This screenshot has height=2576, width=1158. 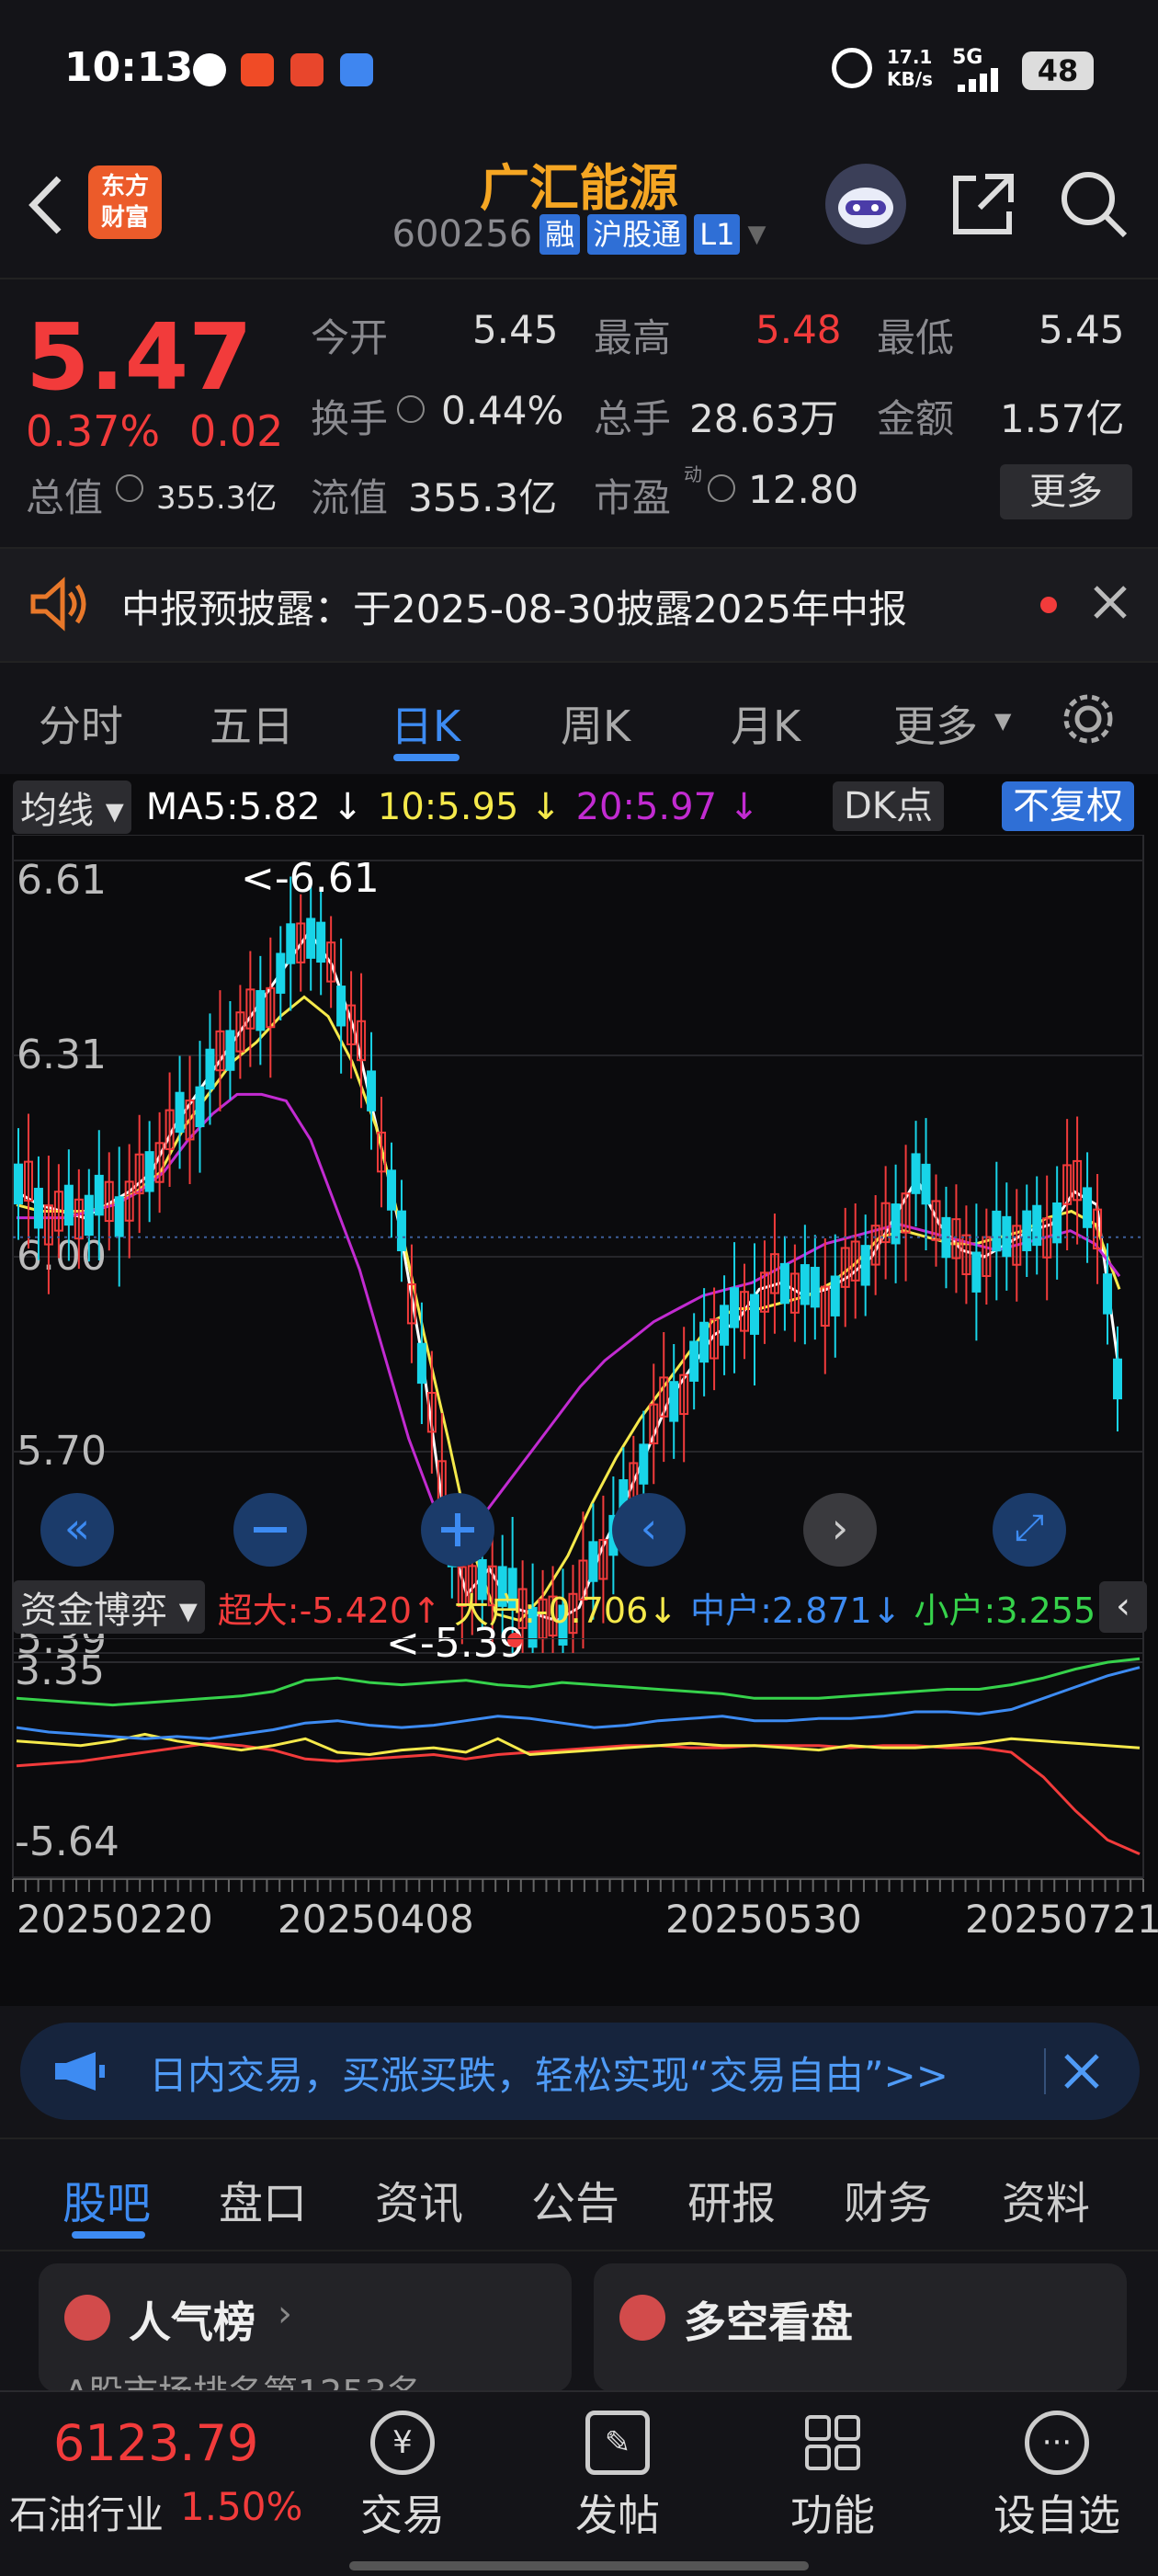 I want to click on tab-weekly-k: 周K, so click(x=595, y=723).